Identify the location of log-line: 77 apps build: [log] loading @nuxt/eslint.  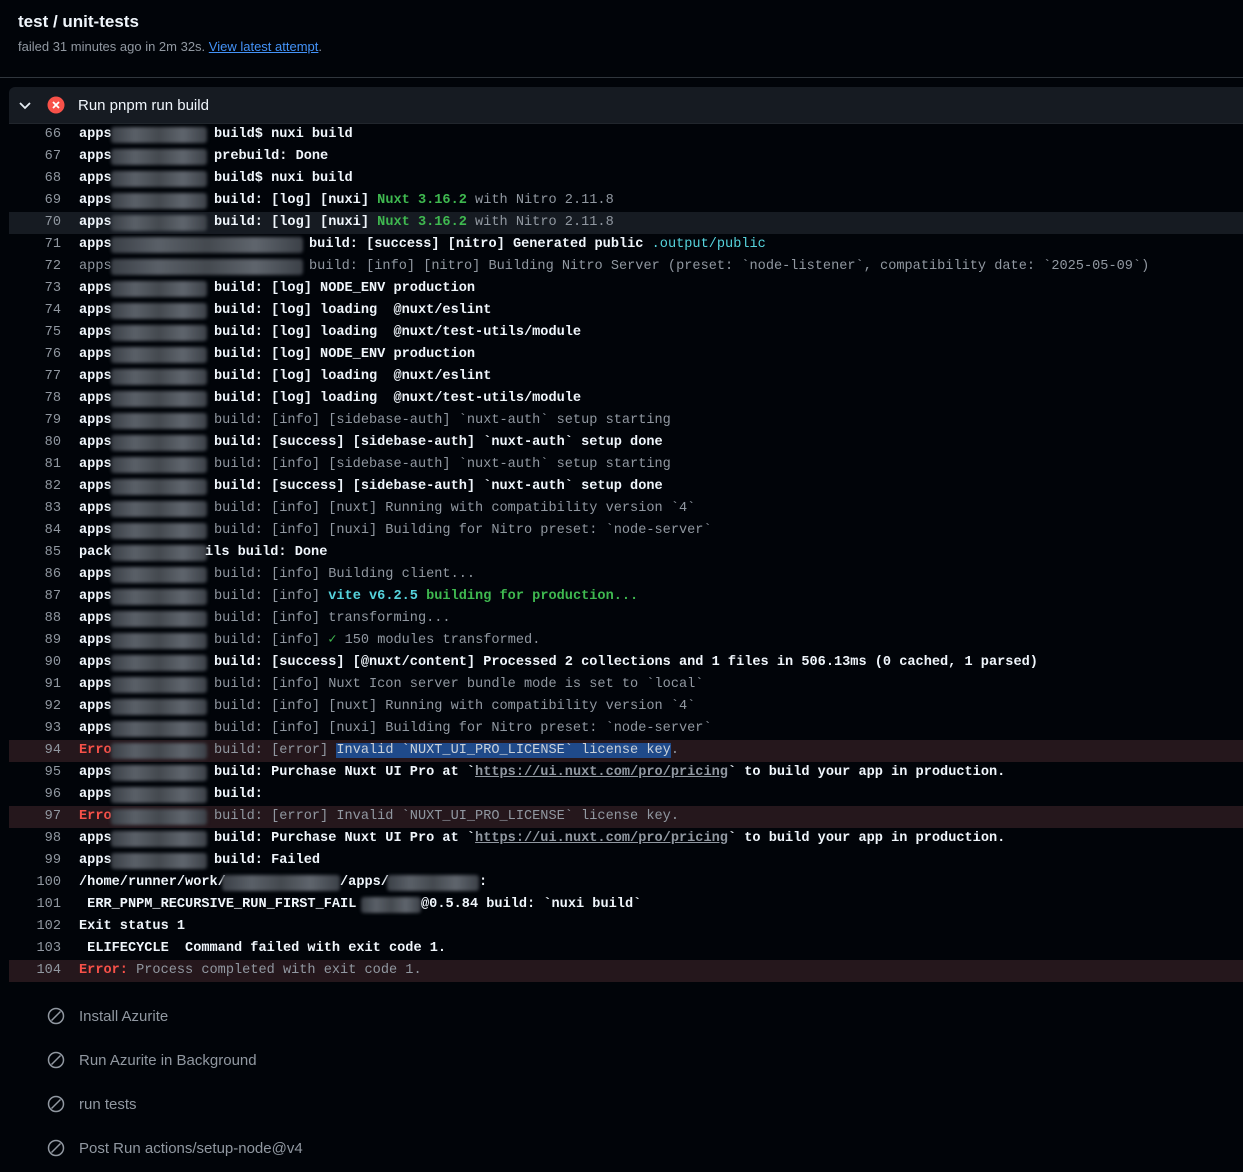
(268, 377).